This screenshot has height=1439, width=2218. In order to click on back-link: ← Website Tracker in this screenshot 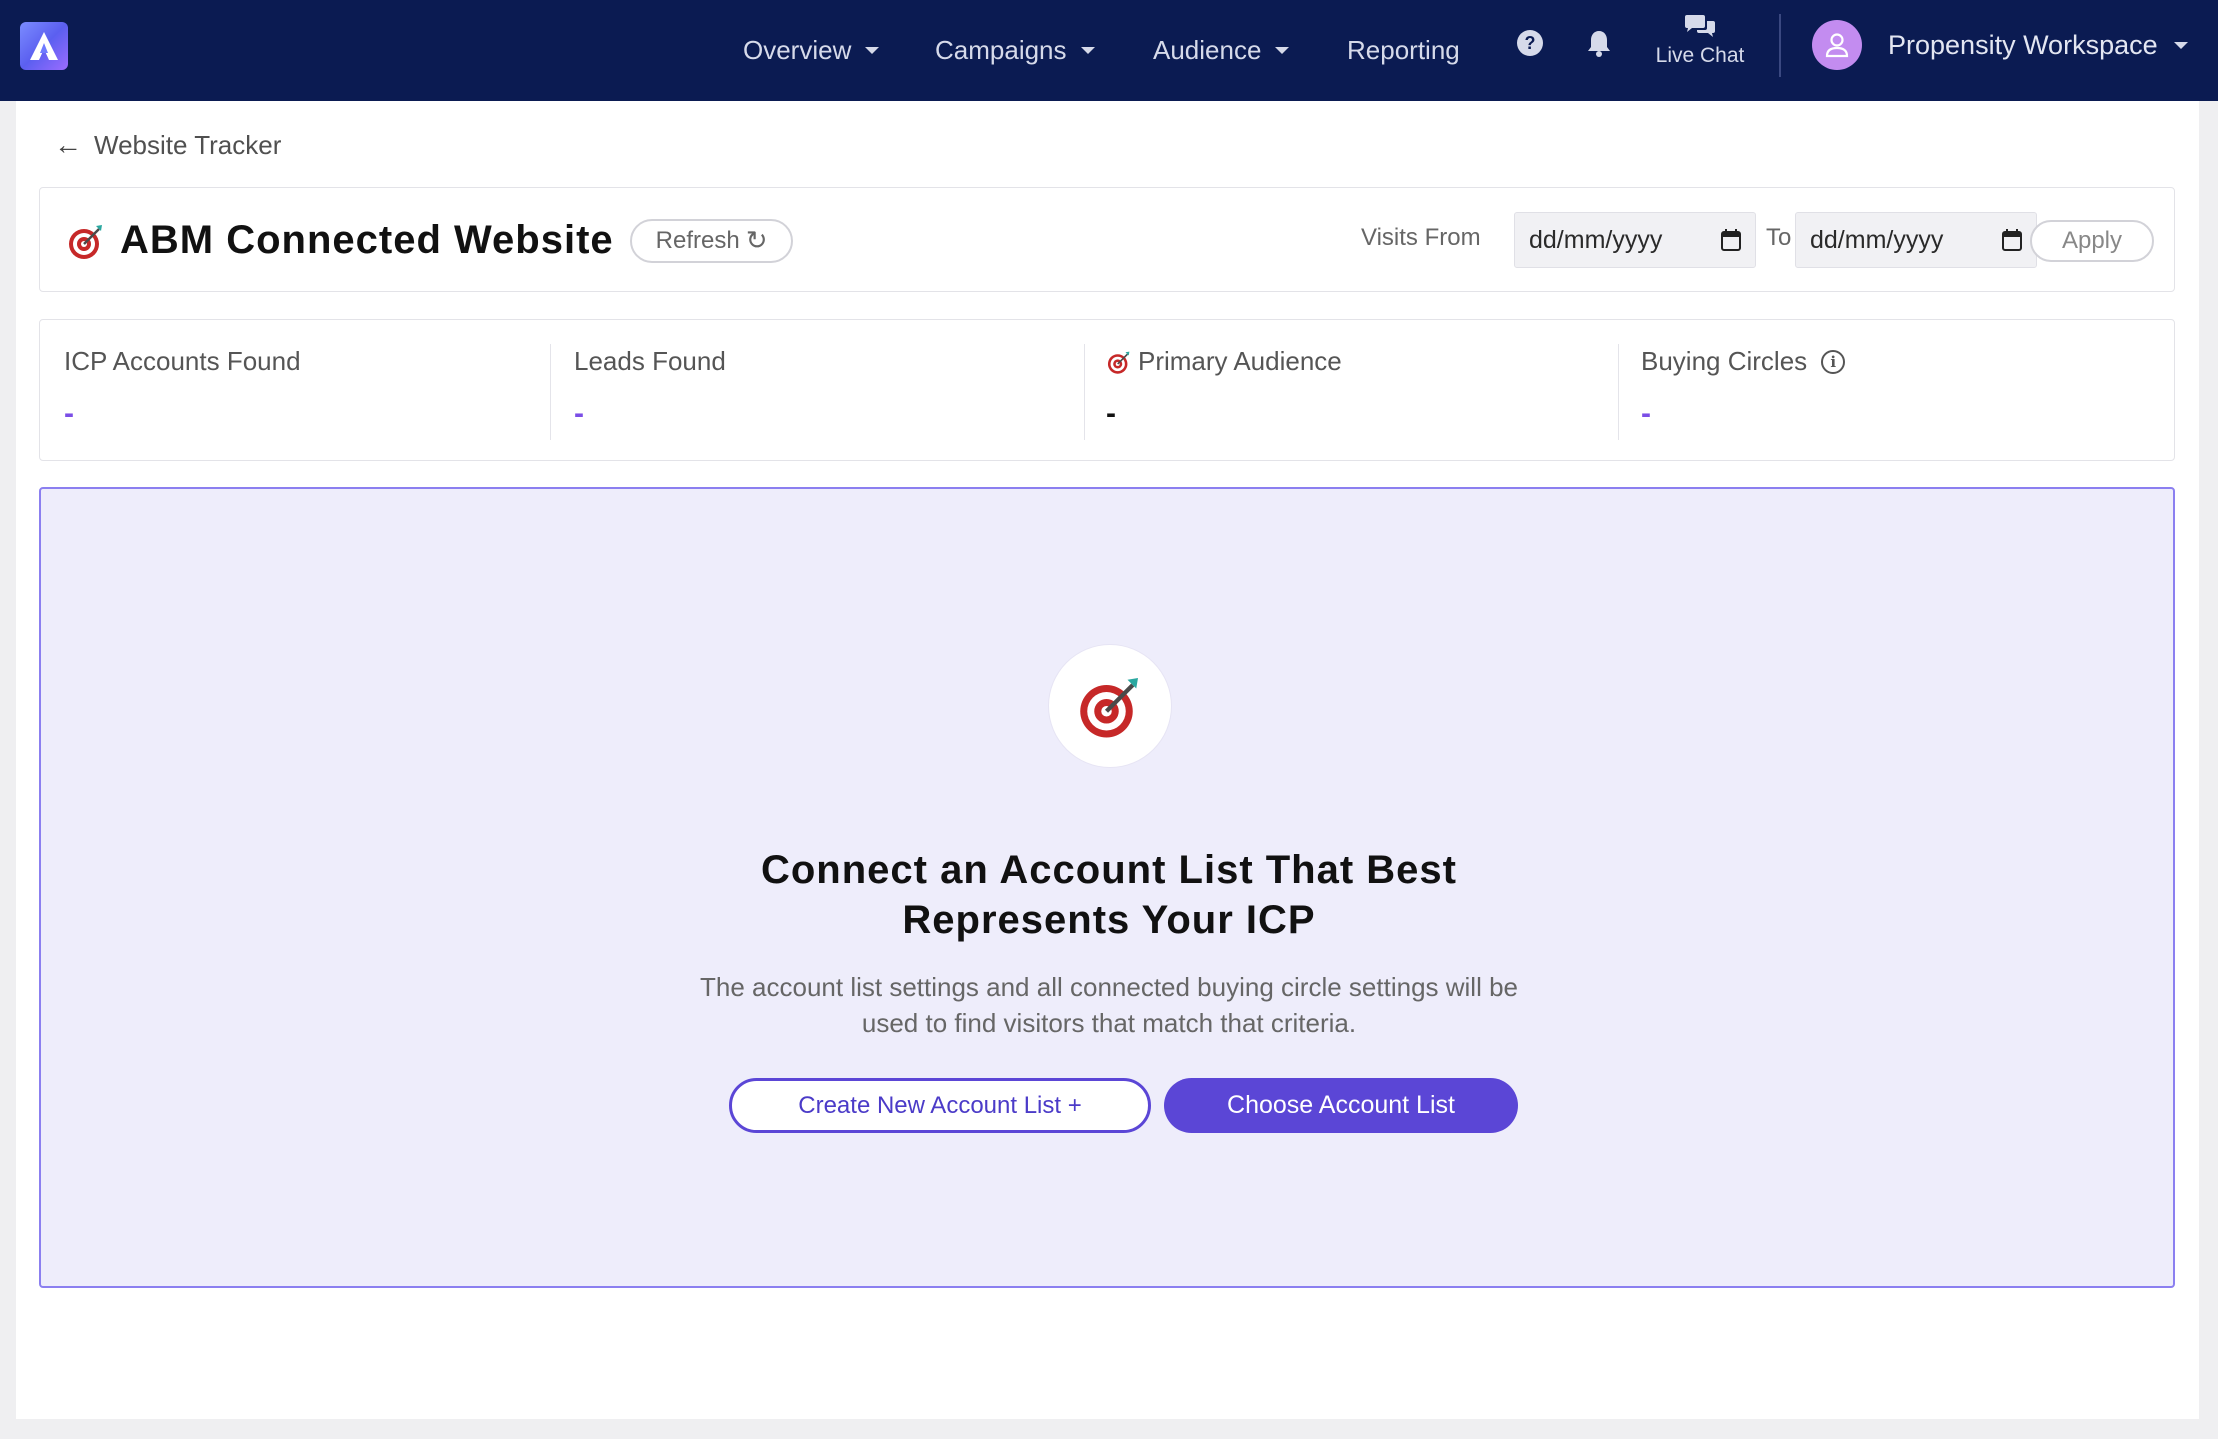, I will do `click(167, 145)`.